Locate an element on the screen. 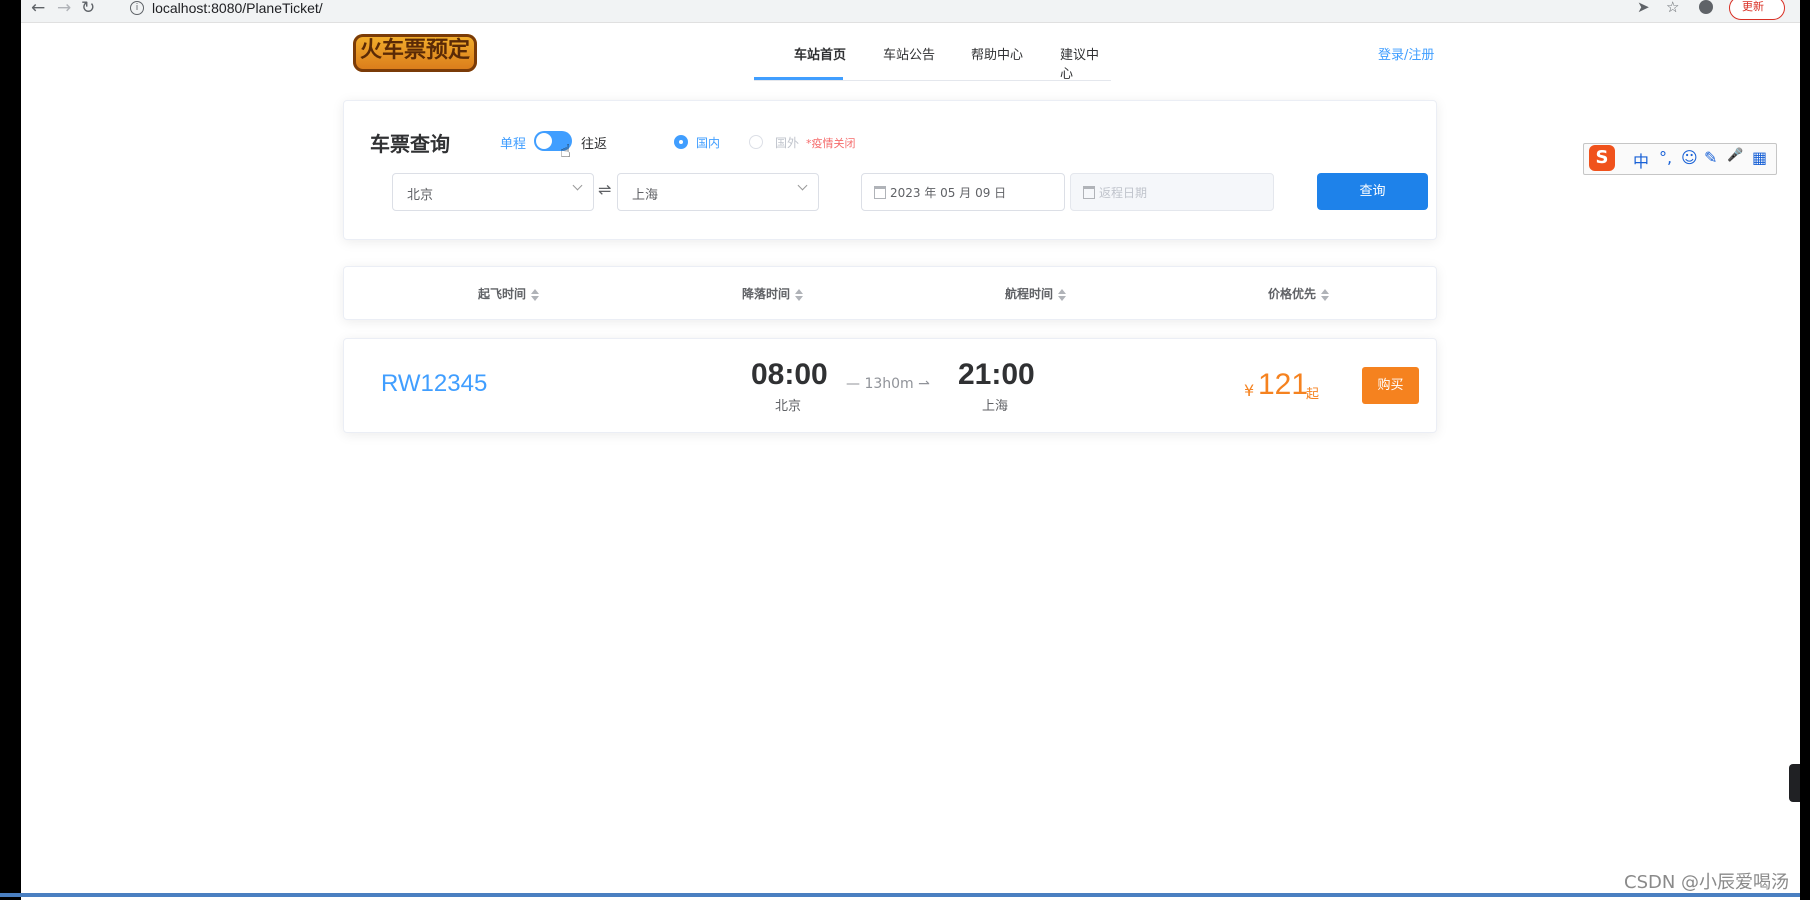 Image resolution: width=1810 pixels, height=900 pixels. depart-date-value: 2023 年 05 月 09 日 is located at coordinates (948, 193).